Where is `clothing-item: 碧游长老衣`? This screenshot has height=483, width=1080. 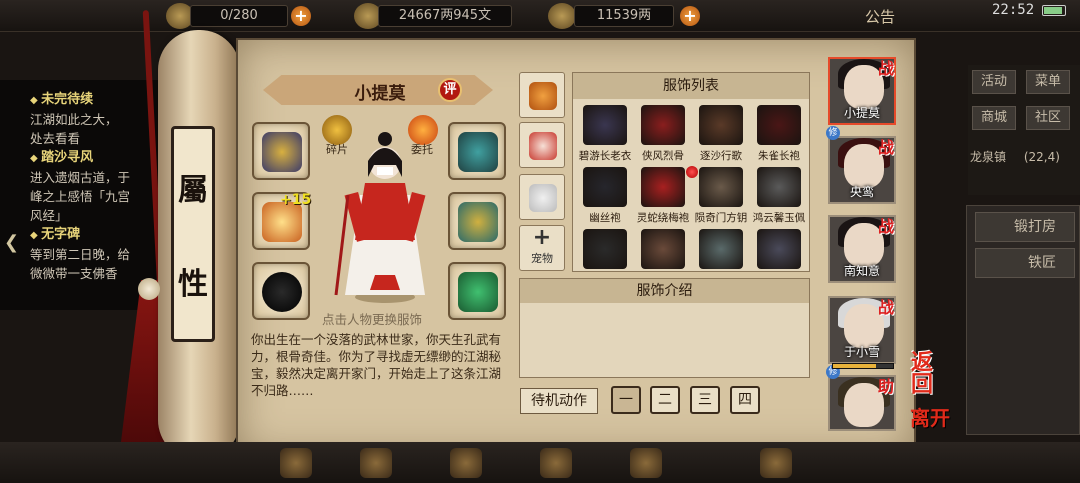
clothing-item: 碧游长老衣 is located at coordinates (605, 132).